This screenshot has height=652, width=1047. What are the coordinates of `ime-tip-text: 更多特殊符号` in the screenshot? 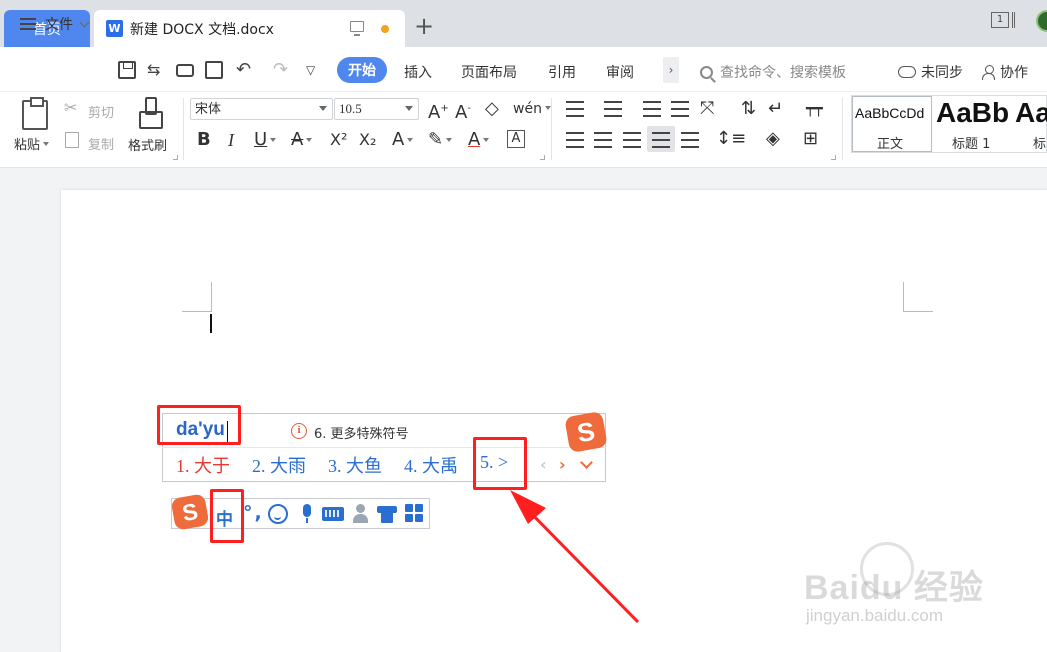 It's located at (369, 434).